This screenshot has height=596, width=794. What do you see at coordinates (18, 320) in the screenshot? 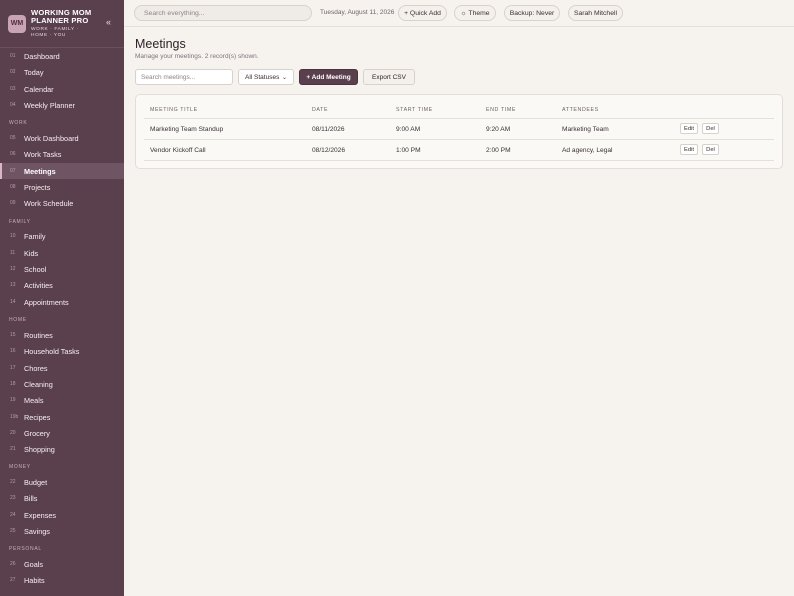
I see `section-home: HOME` at bounding box center [18, 320].